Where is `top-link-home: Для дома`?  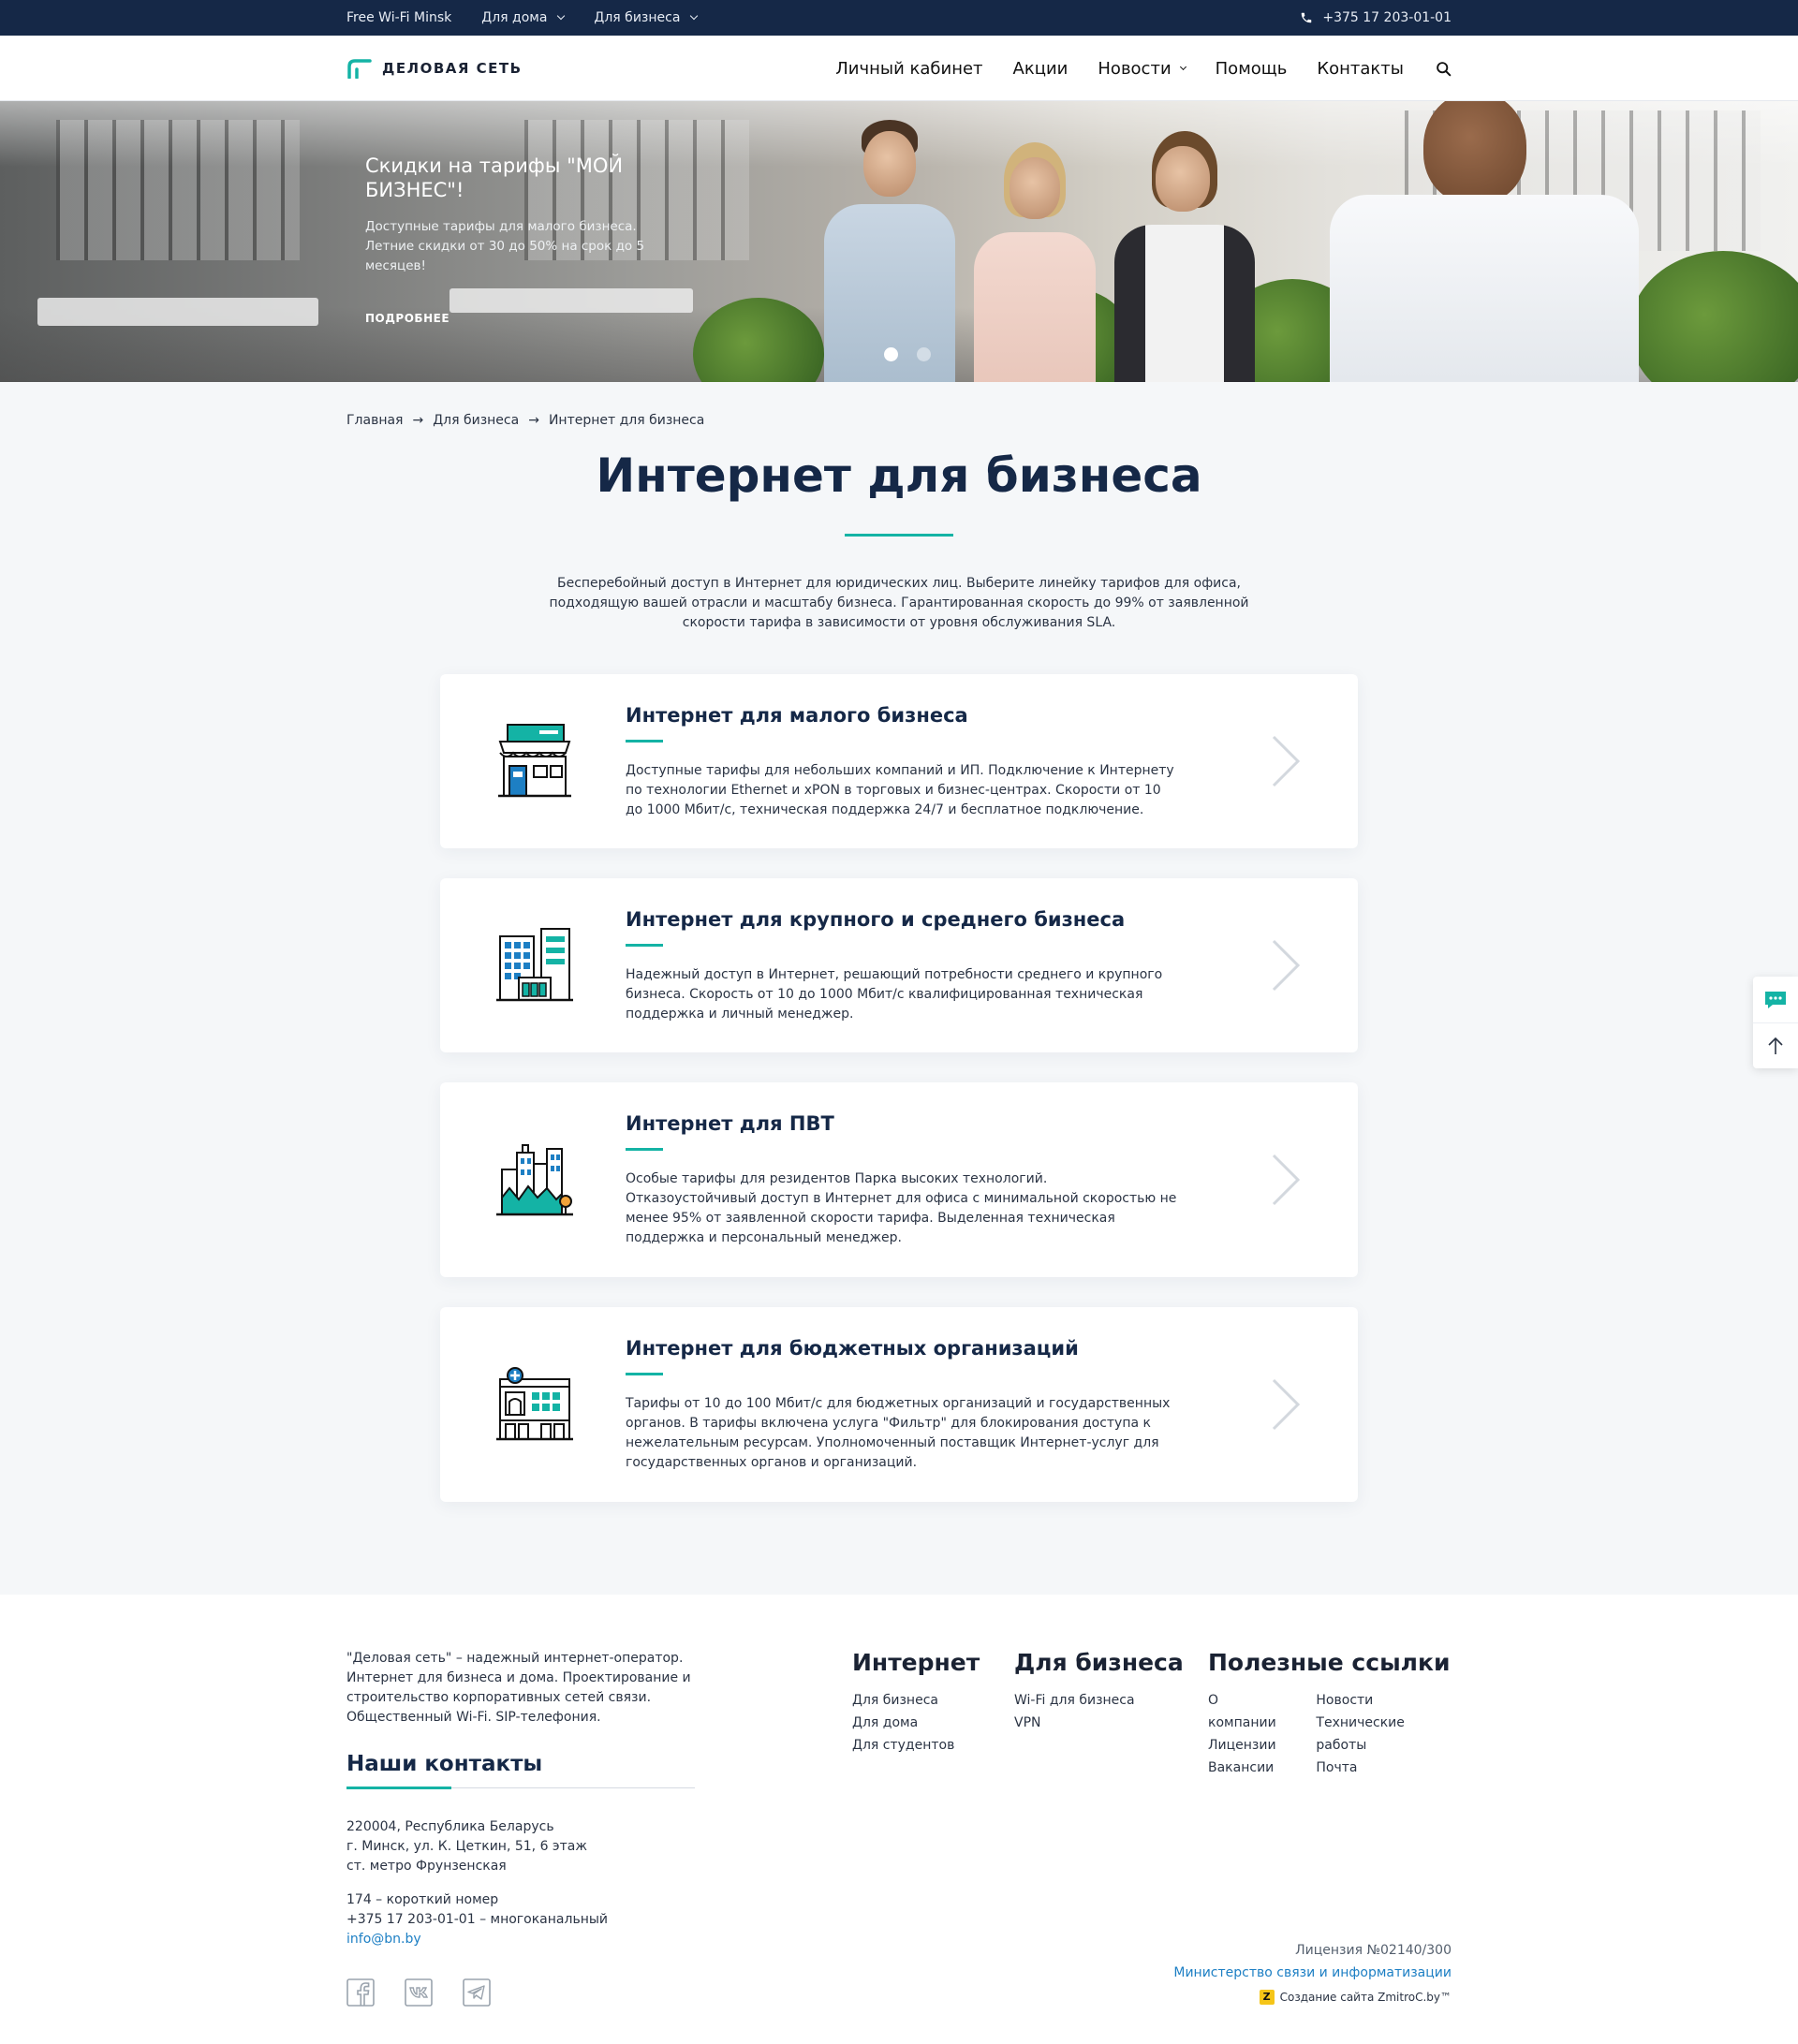 top-link-home: Для дома is located at coordinates (523, 18).